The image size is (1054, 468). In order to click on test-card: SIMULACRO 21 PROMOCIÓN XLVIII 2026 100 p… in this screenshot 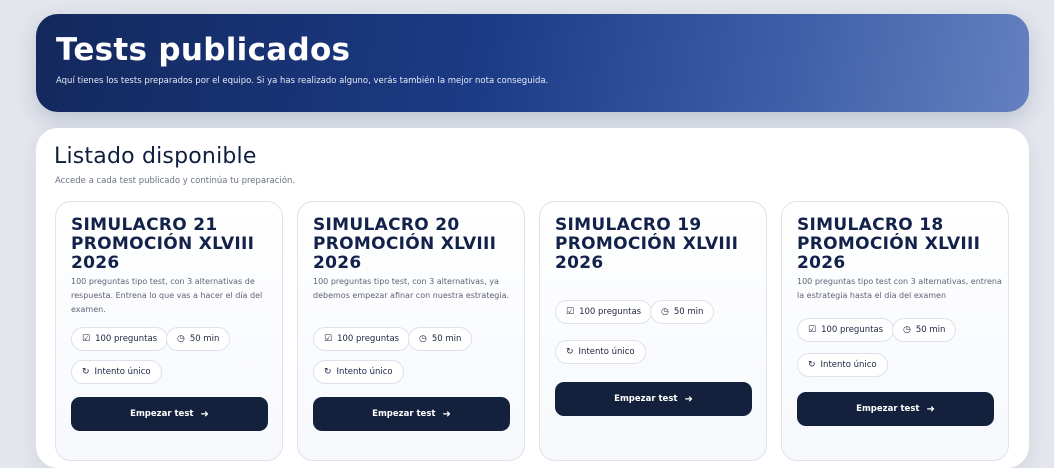, I will do `click(169, 331)`.